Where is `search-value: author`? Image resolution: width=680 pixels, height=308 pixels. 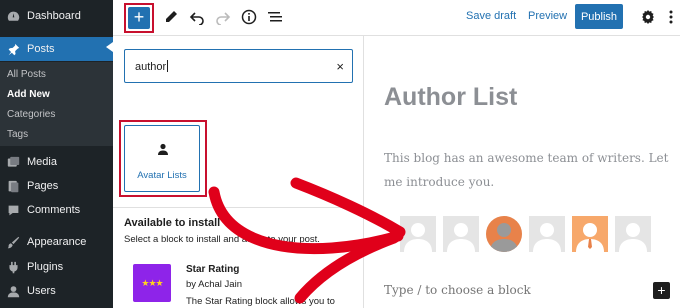 search-value: author is located at coordinates (151, 67).